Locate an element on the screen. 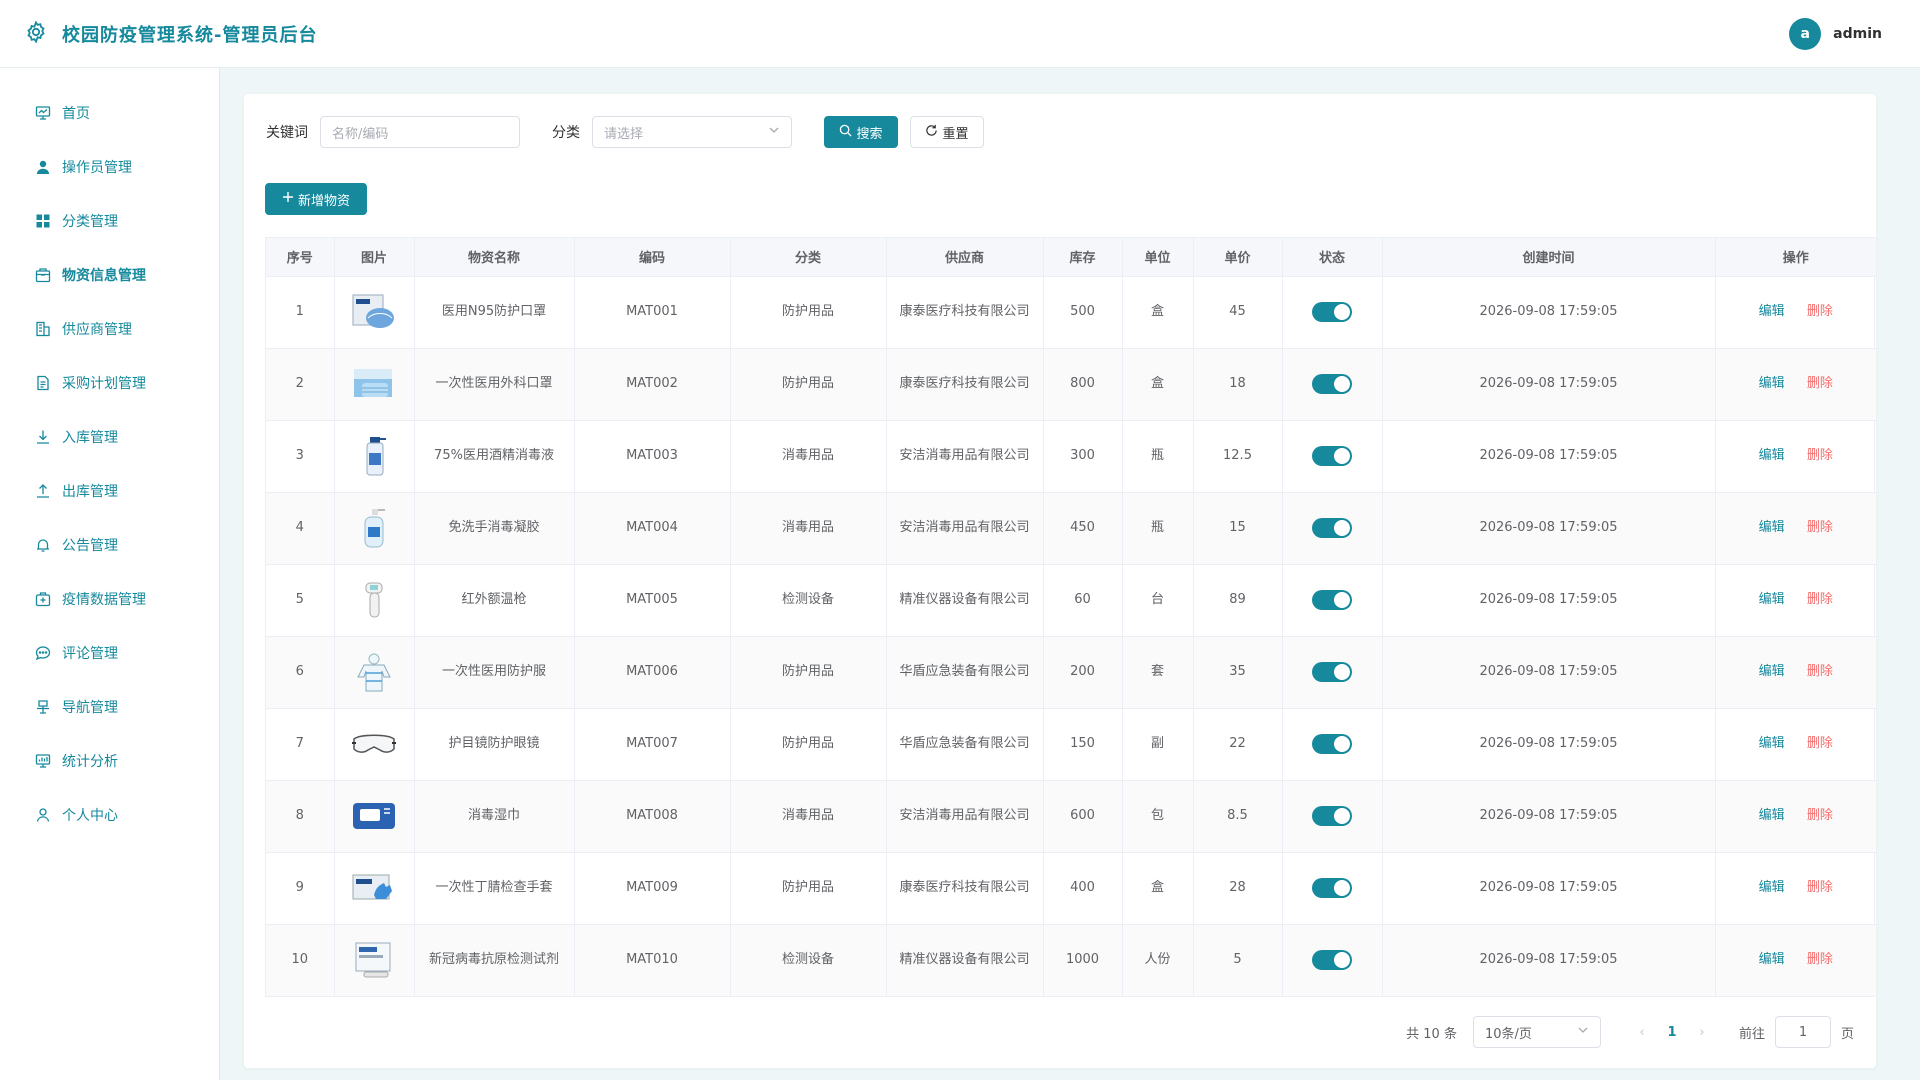 The image size is (1920, 1080). reset-button: 重置 is located at coordinates (947, 132).